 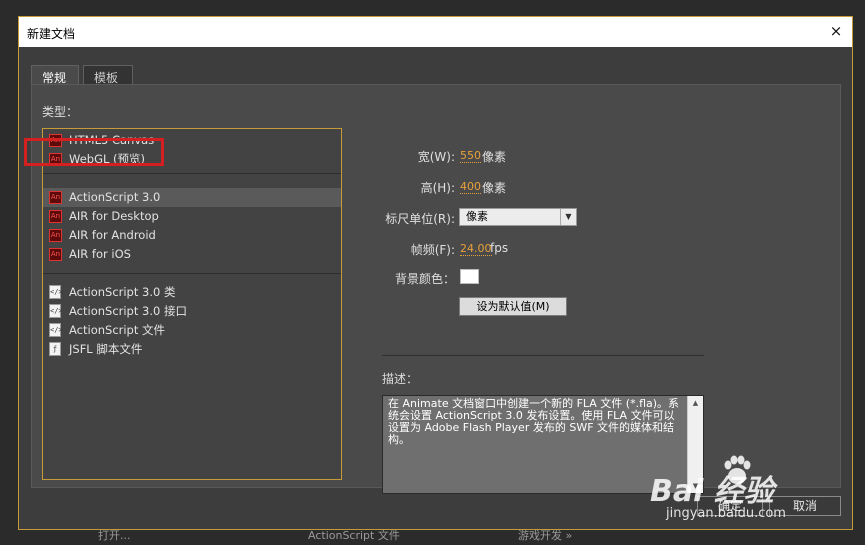 What do you see at coordinates (192, 311) in the screenshot?
I see `type-item-as3-interface: </> ActionScript 3.0 接口` at bounding box center [192, 311].